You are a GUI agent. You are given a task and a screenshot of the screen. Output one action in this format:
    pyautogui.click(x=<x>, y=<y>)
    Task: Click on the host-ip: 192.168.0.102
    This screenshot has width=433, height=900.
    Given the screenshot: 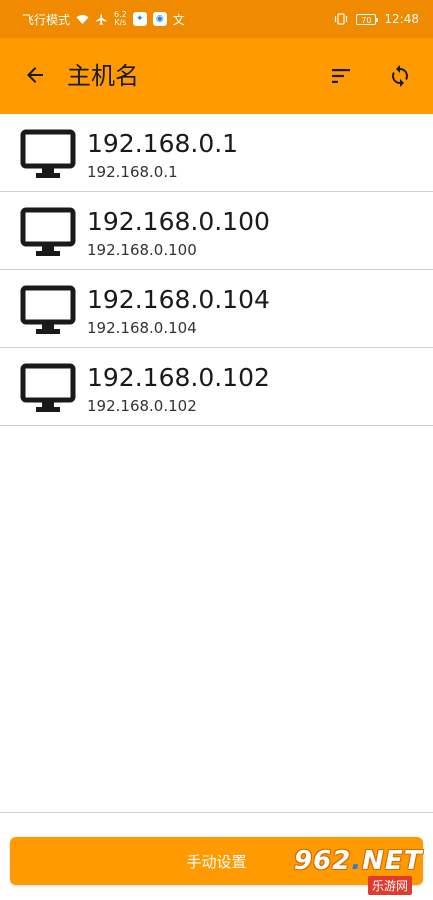 What is the action you would take?
    pyautogui.click(x=142, y=406)
    